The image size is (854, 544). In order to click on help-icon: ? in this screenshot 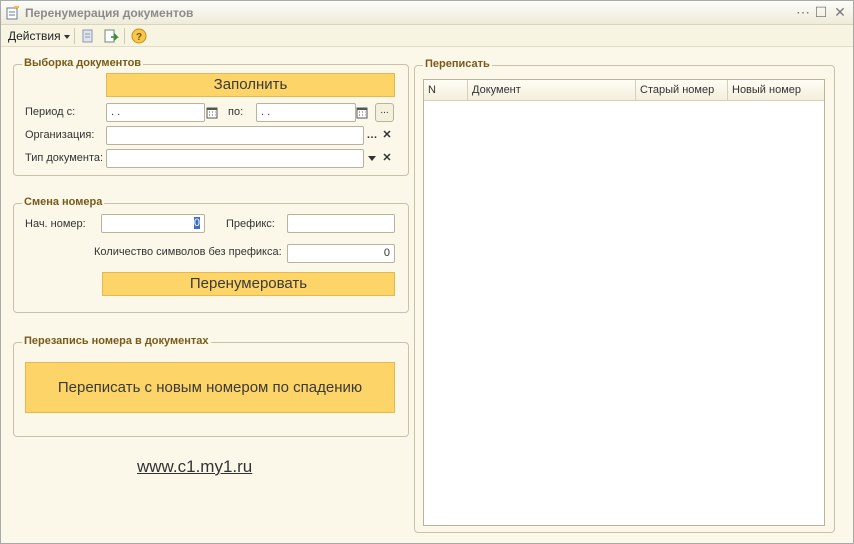, I will do `click(139, 36)`.